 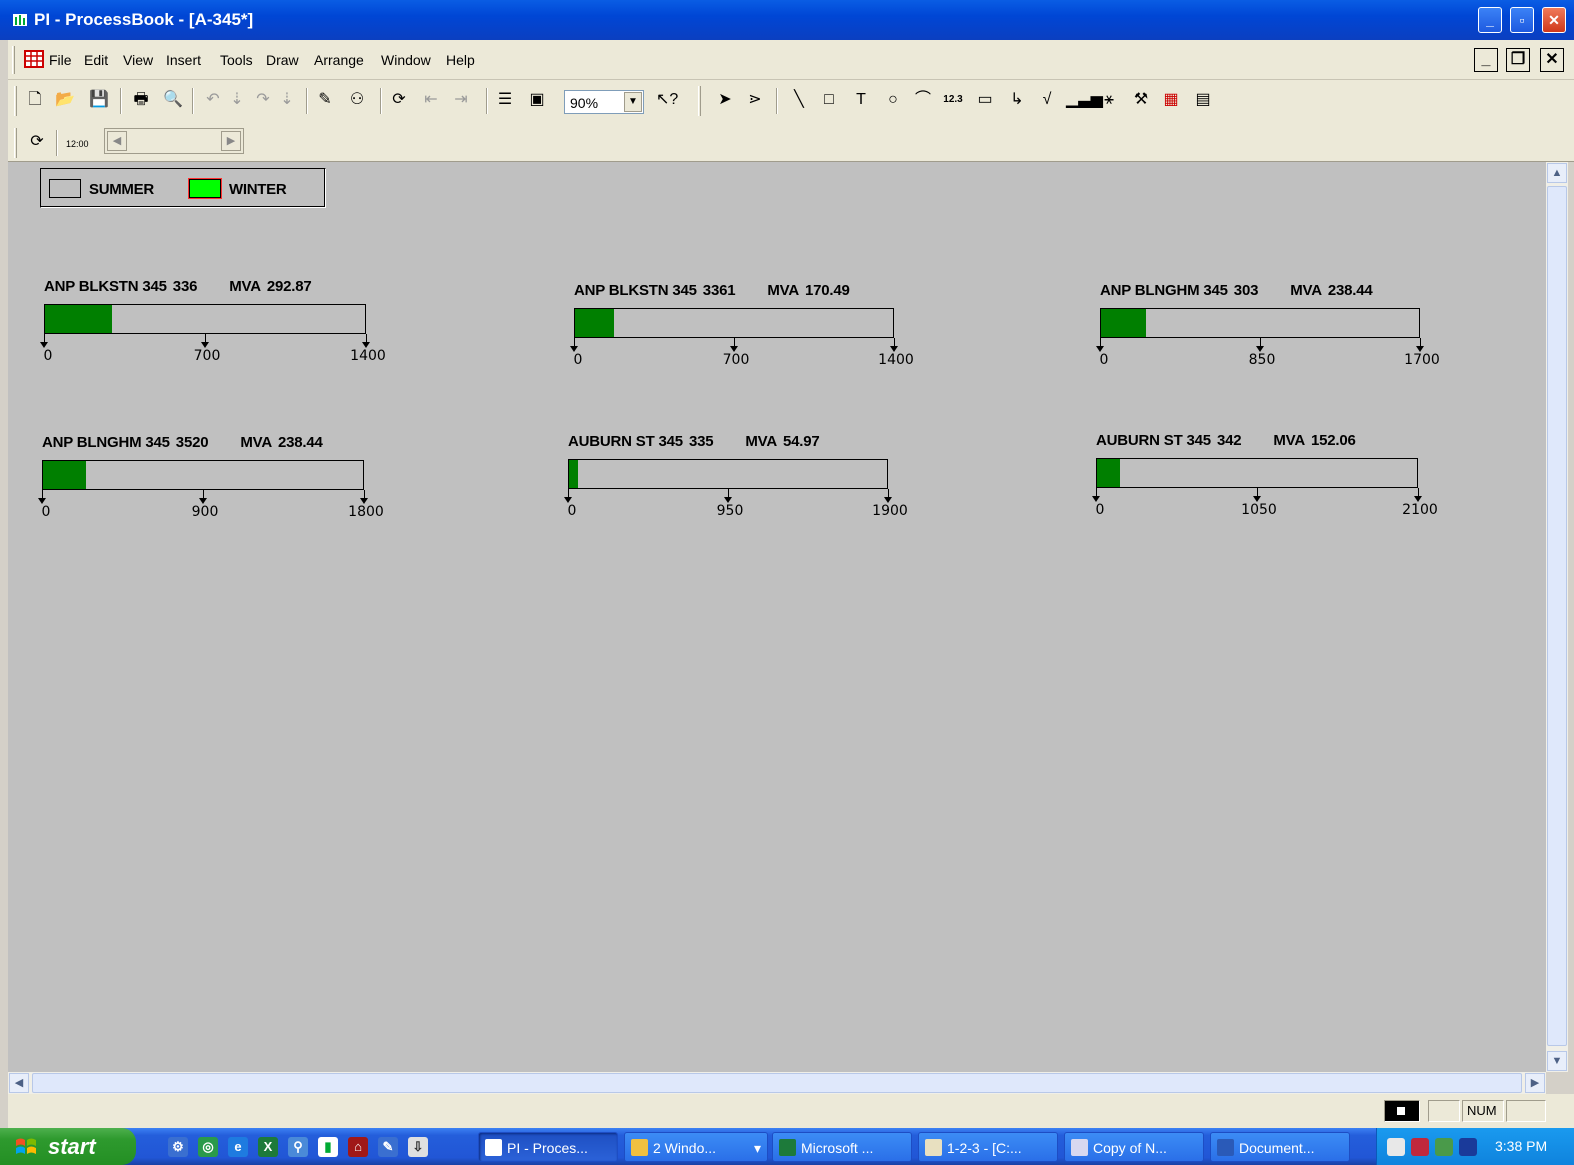 What do you see at coordinates (34, 59) in the screenshot?
I see `document-icon` at bounding box center [34, 59].